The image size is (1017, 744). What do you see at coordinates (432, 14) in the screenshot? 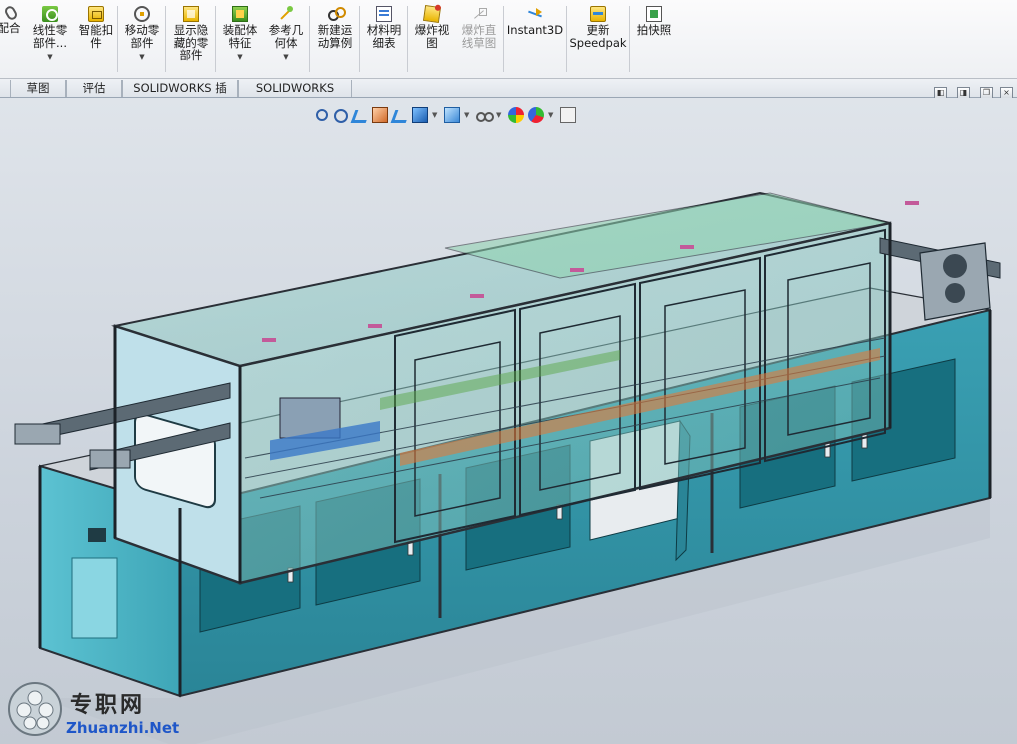
I see `exploded-view-icon` at bounding box center [432, 14].